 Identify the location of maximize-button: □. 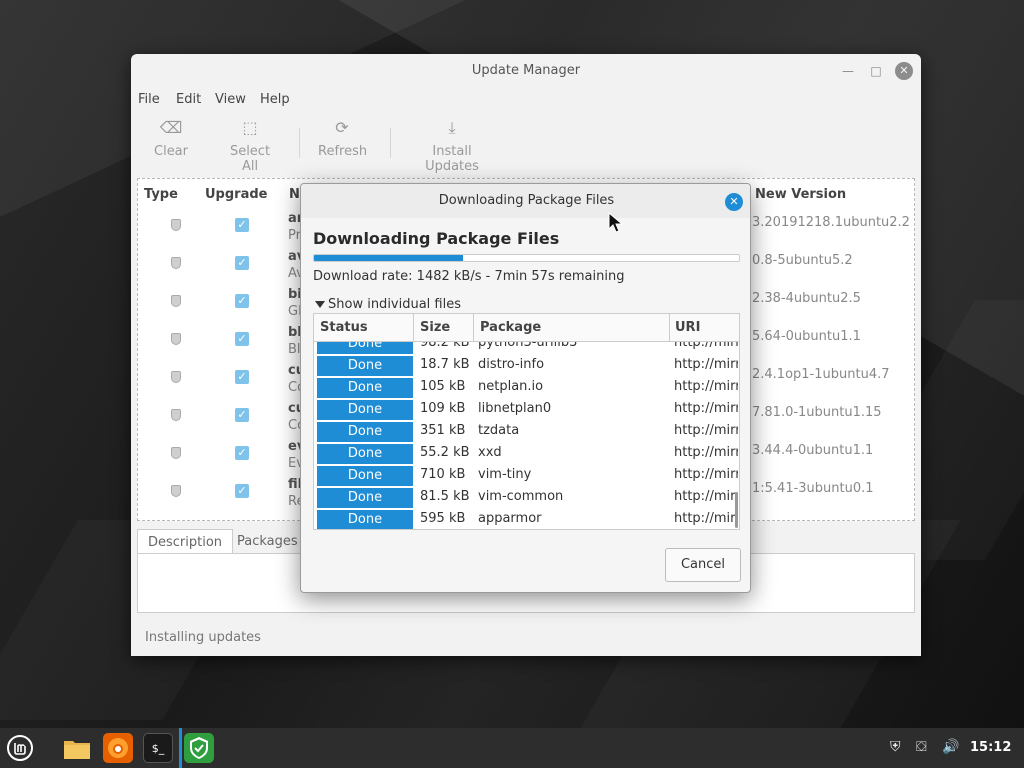
(876, 71).